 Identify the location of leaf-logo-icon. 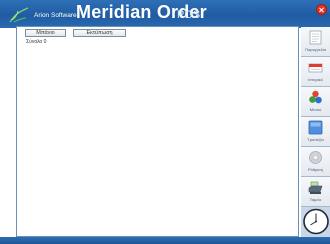
(19, 15).